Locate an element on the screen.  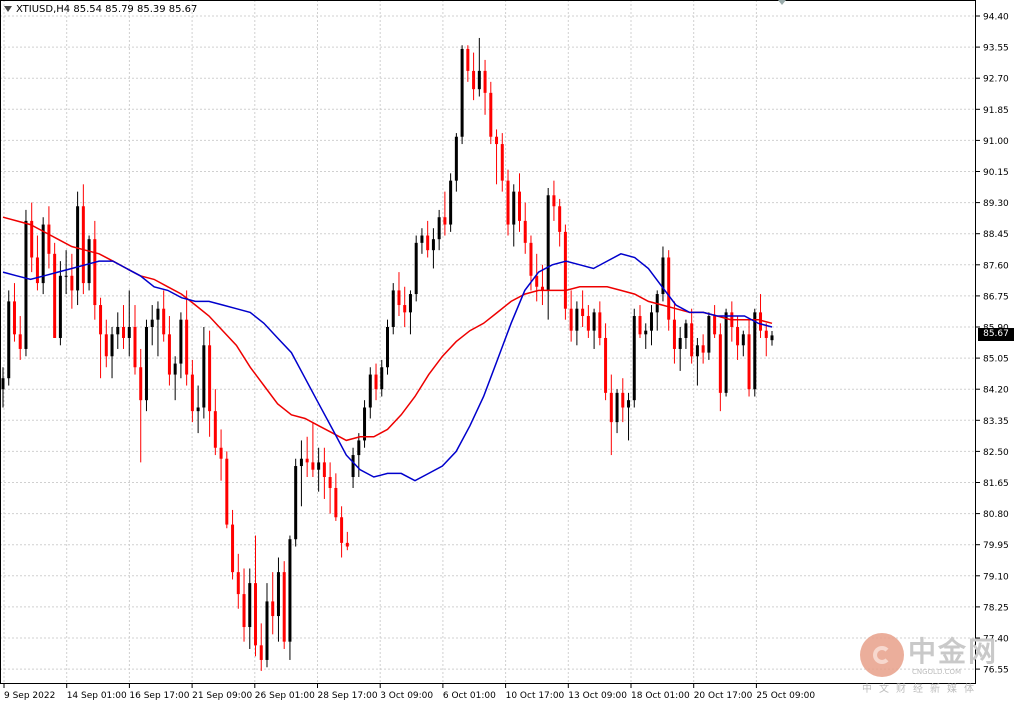
y-tick-label: 88.45 is located at coordinates (996, 235).